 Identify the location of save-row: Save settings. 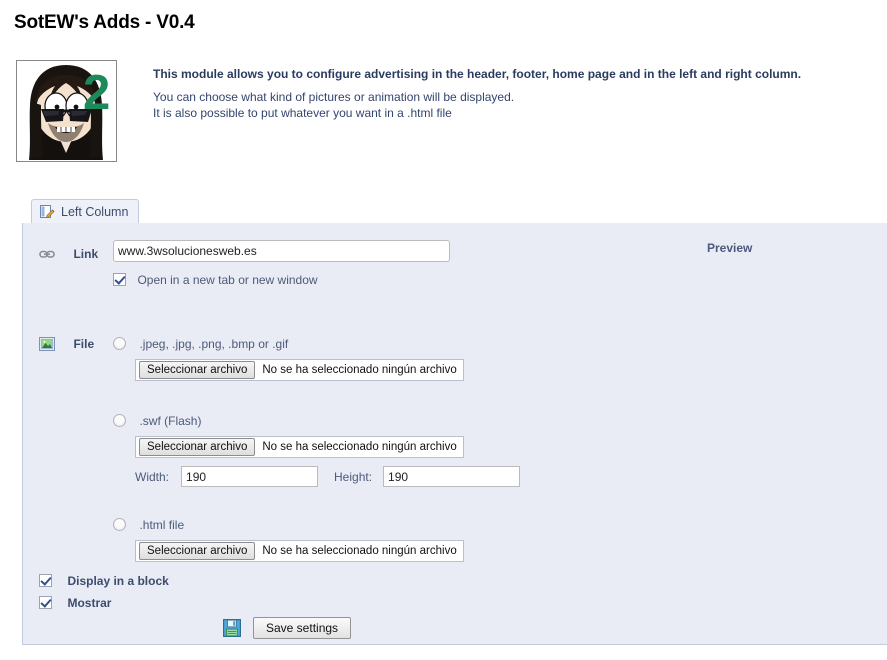
(287, 628).